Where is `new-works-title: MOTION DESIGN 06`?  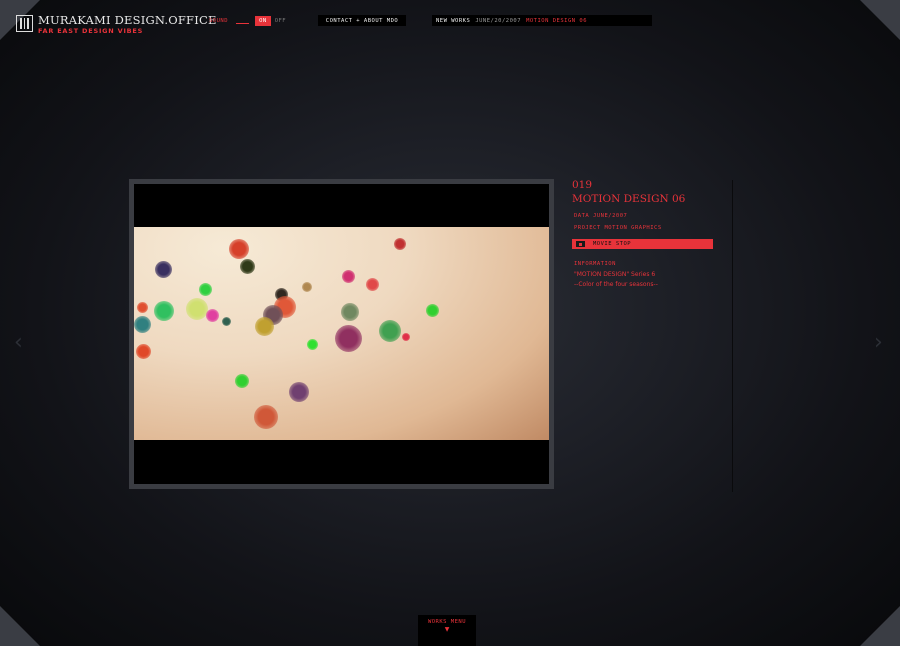 new-works-title: MOTION DESIGN 06 is located at coordinates (556, 21).